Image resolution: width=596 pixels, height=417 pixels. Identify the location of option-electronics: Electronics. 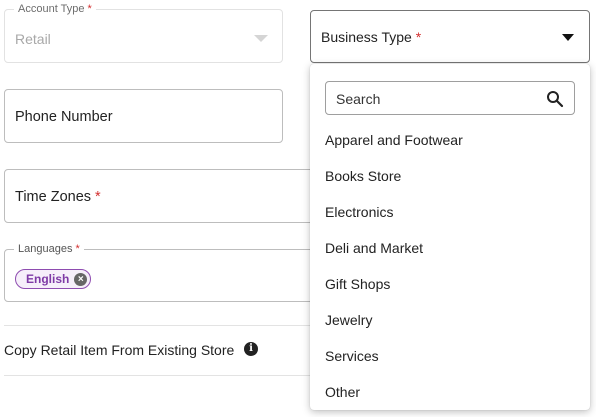
(450, 212).